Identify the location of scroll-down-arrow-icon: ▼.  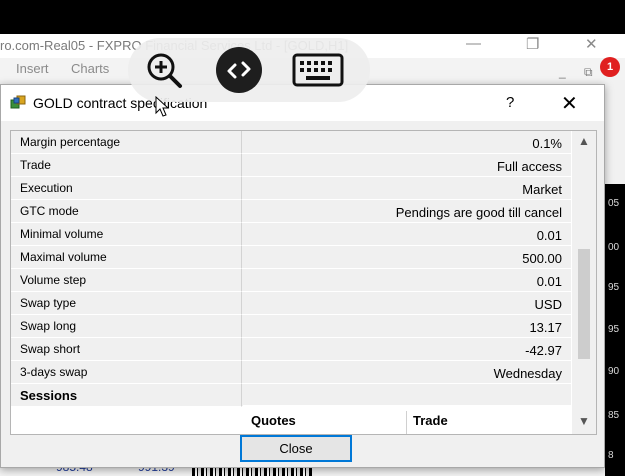
(584, 422).